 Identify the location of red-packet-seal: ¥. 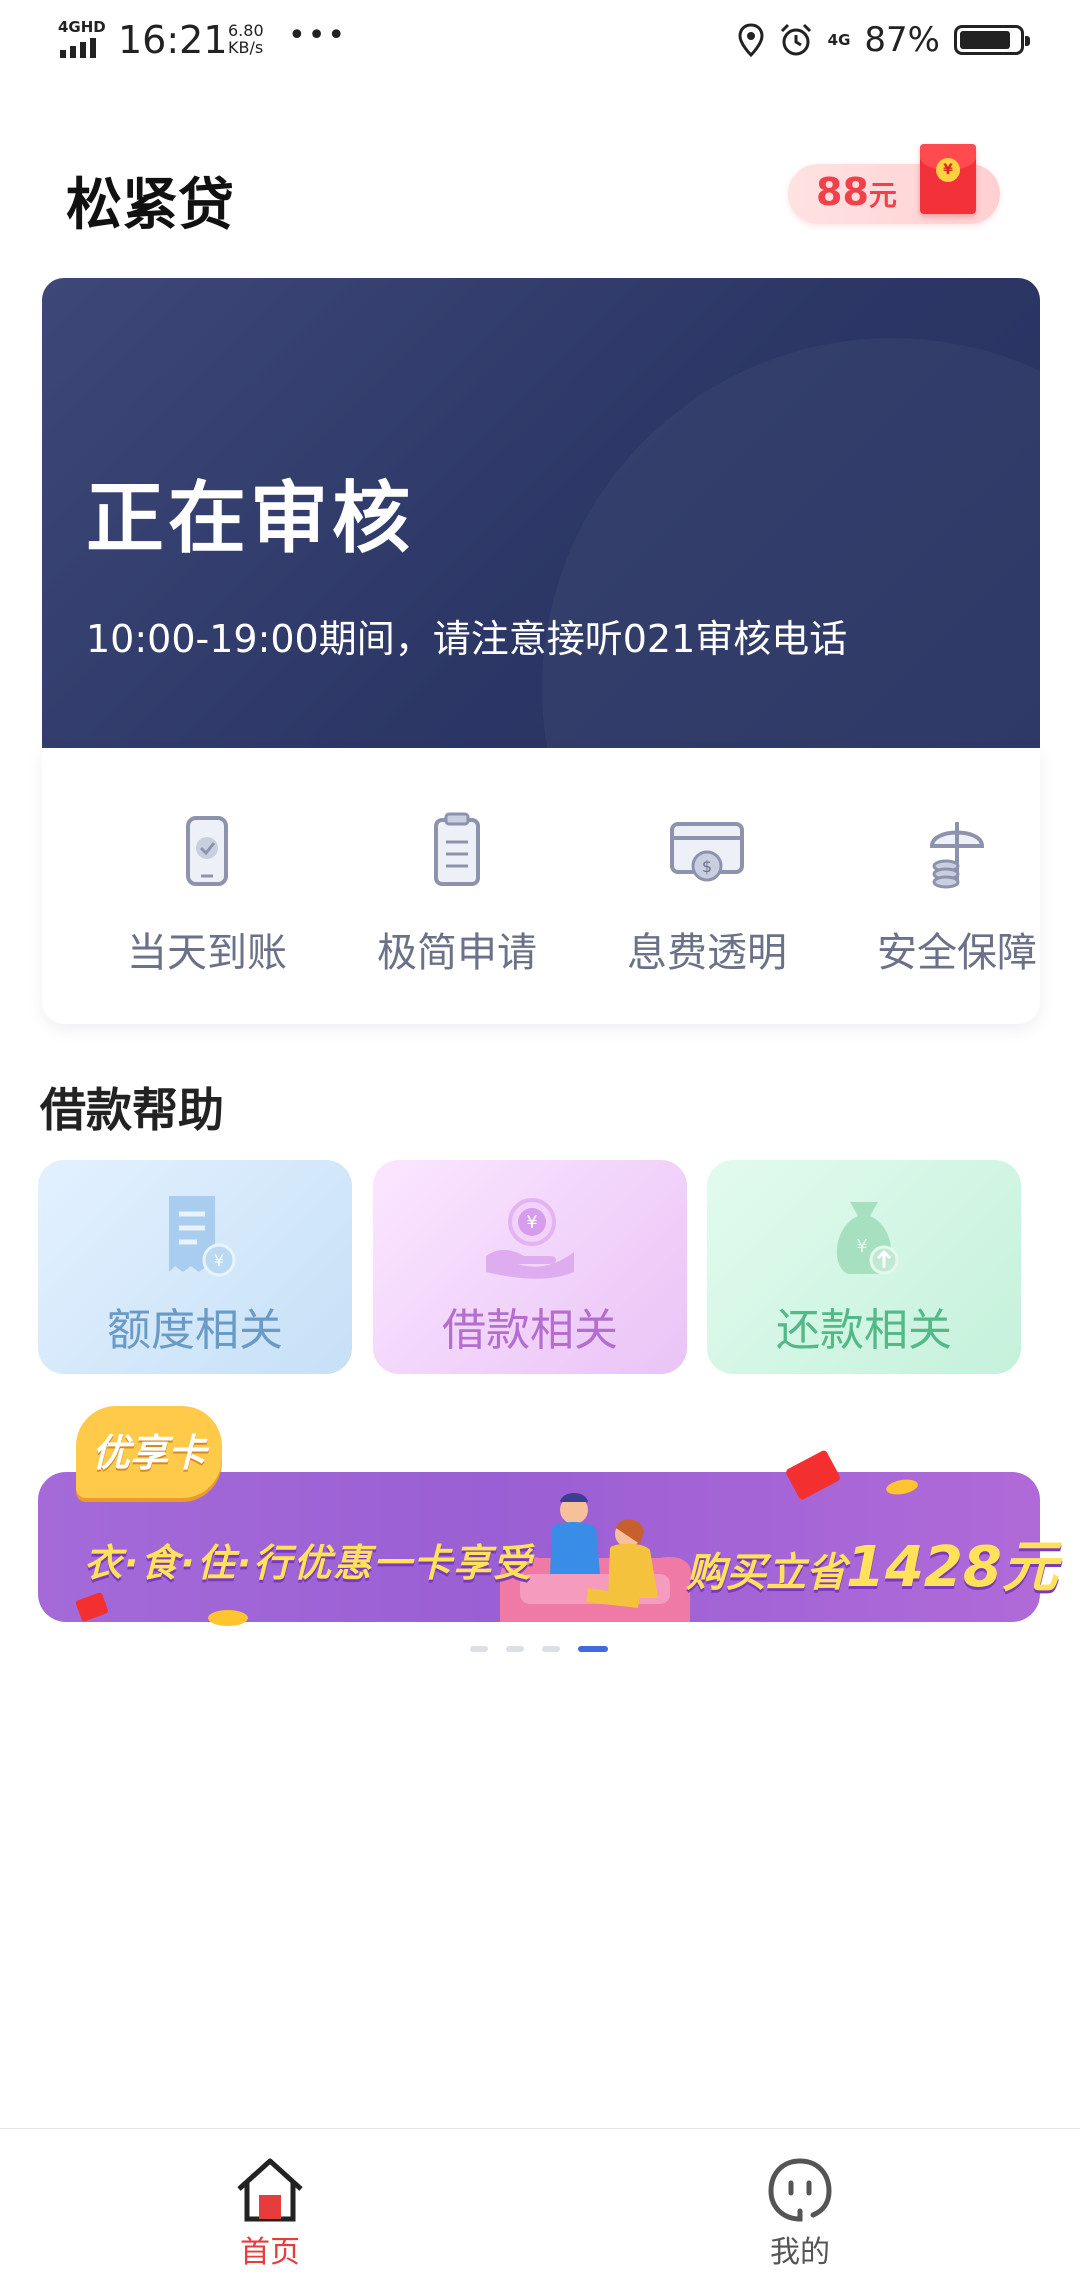
(948, 170).